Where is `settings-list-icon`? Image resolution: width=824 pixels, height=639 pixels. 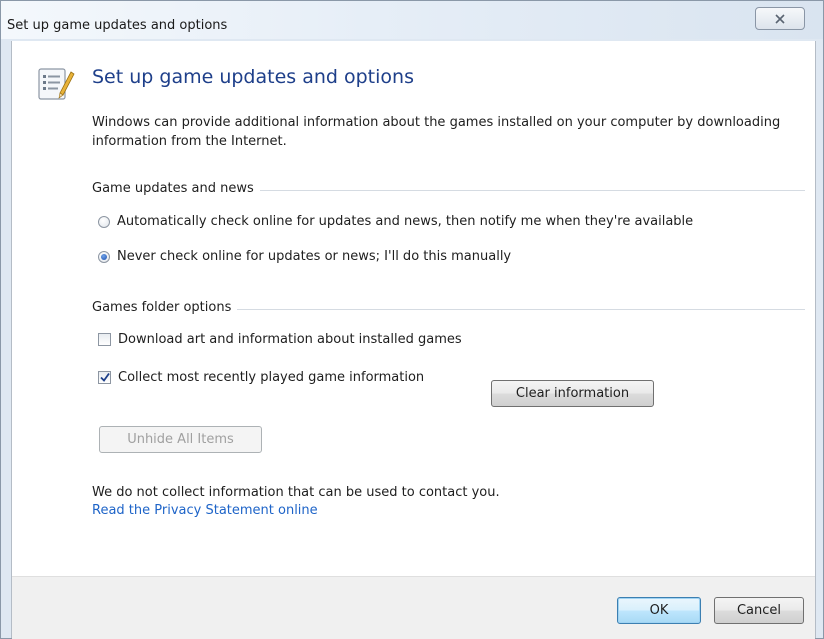 settings-list-icon is located at coordinates (56, 84).